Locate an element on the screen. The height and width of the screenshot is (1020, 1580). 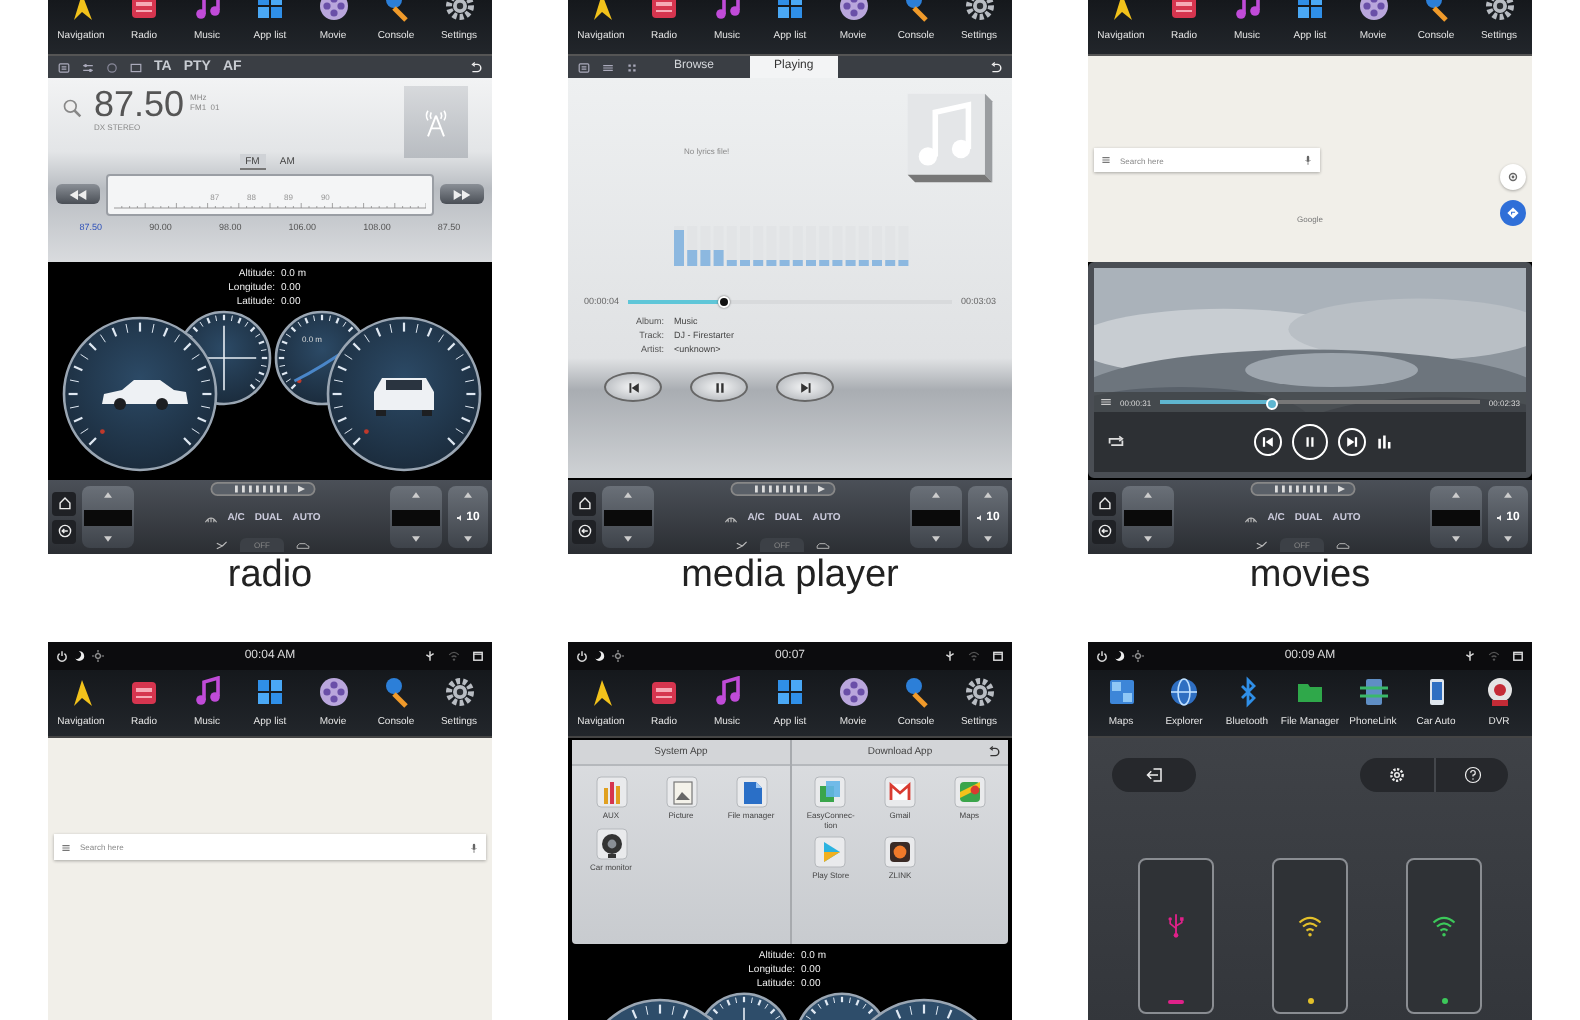
previous-icon is located at coordinates (633, 387).